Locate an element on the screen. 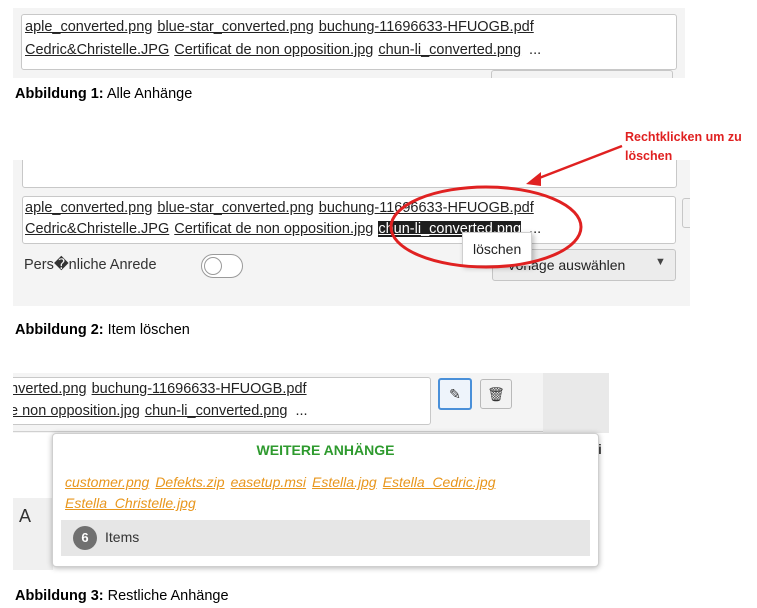  annotation-arrow is located at coordinates (578, 163).